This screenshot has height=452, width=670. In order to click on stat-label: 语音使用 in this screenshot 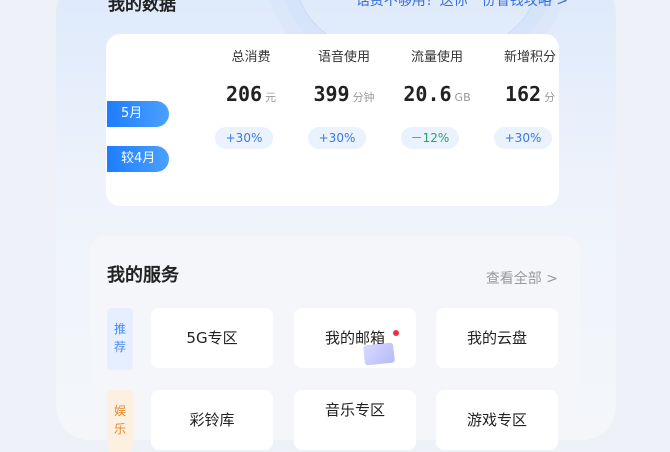, I will do `click(343, 57)`.